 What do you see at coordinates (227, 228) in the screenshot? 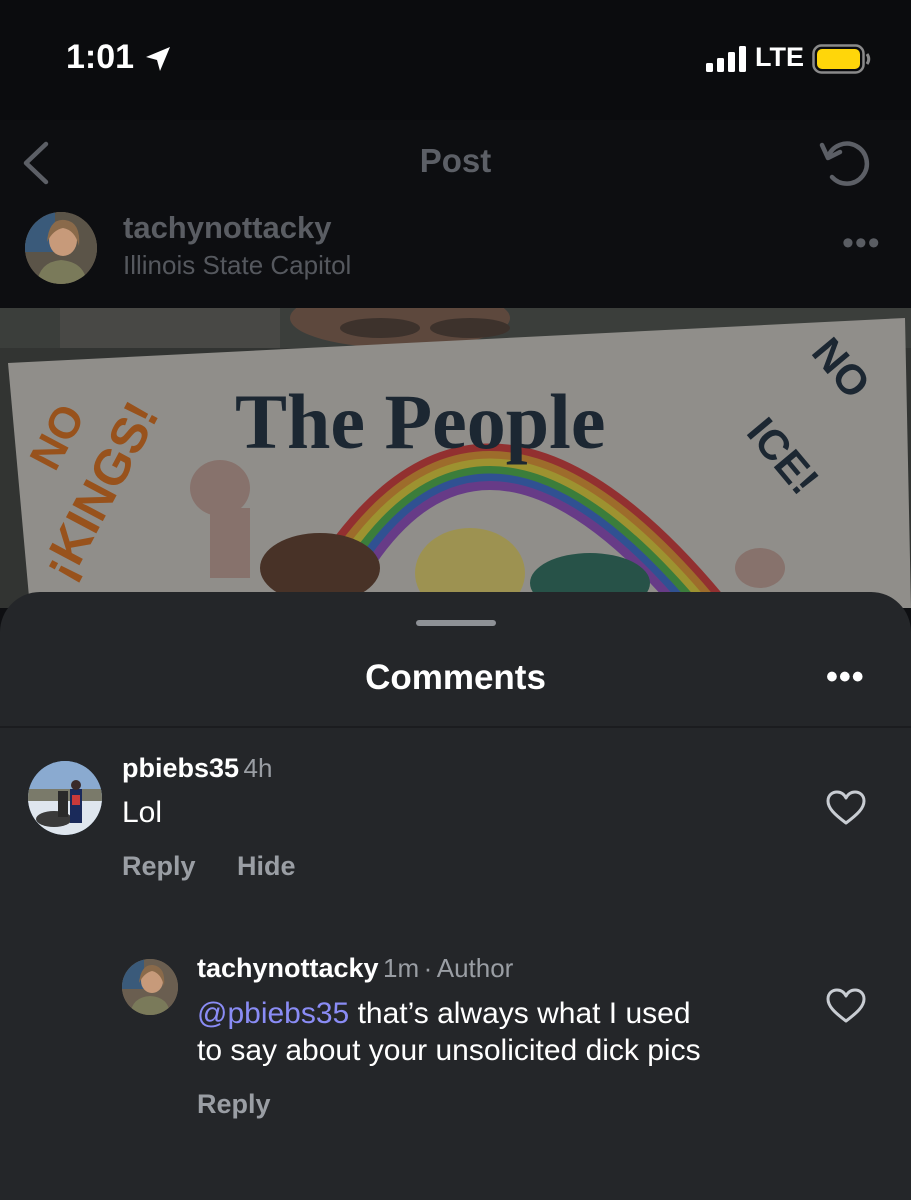
I see `post-username: tachynottacky` at bounding box center [227, 228].